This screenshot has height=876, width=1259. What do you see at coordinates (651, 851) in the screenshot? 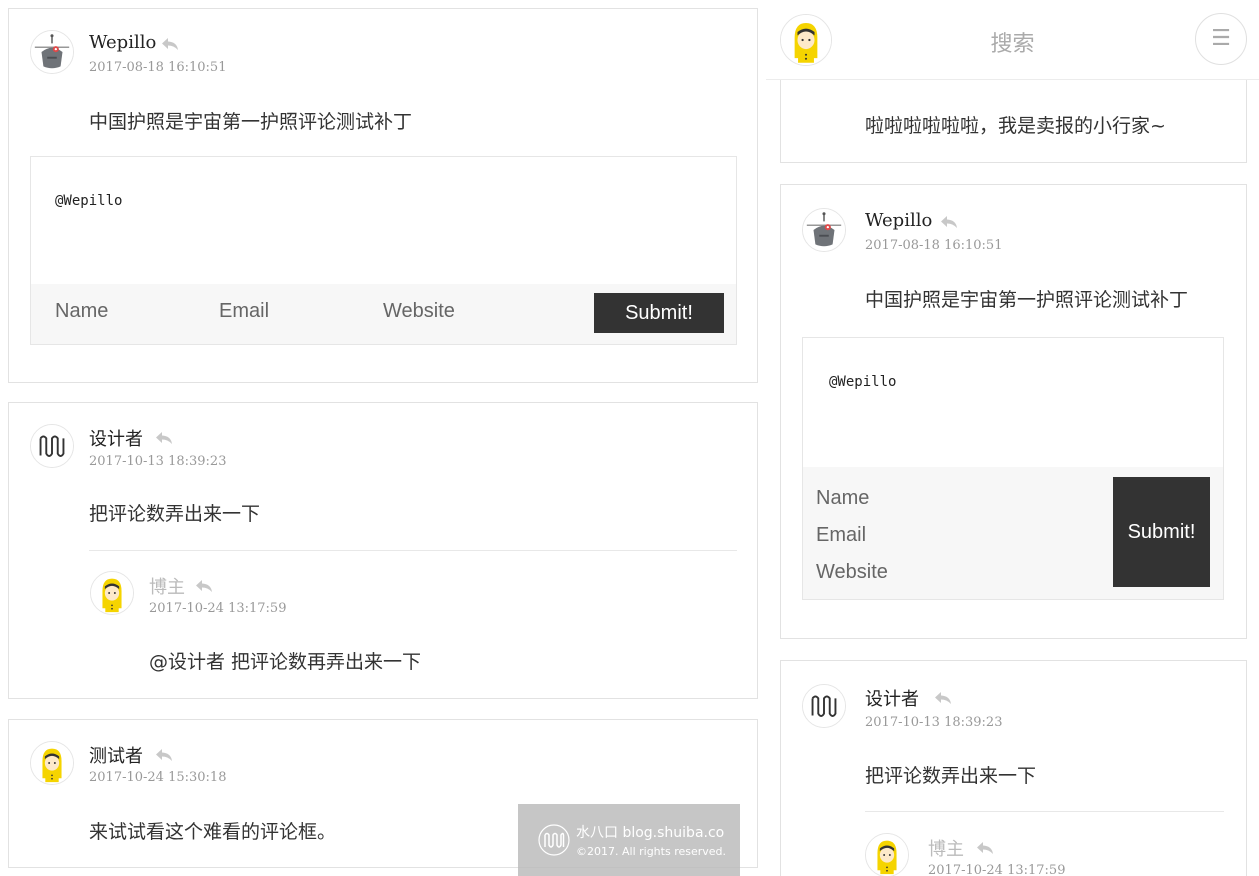
I see `watermark-line2: ©2017. All rights reserved.` at bounding box center [651, 851].